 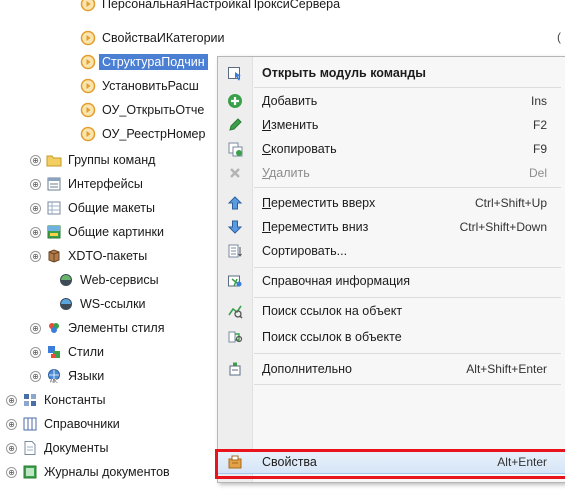 What do you see at coordinates (107, 472) in the screenshot?
I see `tree-item-label: Журналы документов` at bounding box center [107, 472].